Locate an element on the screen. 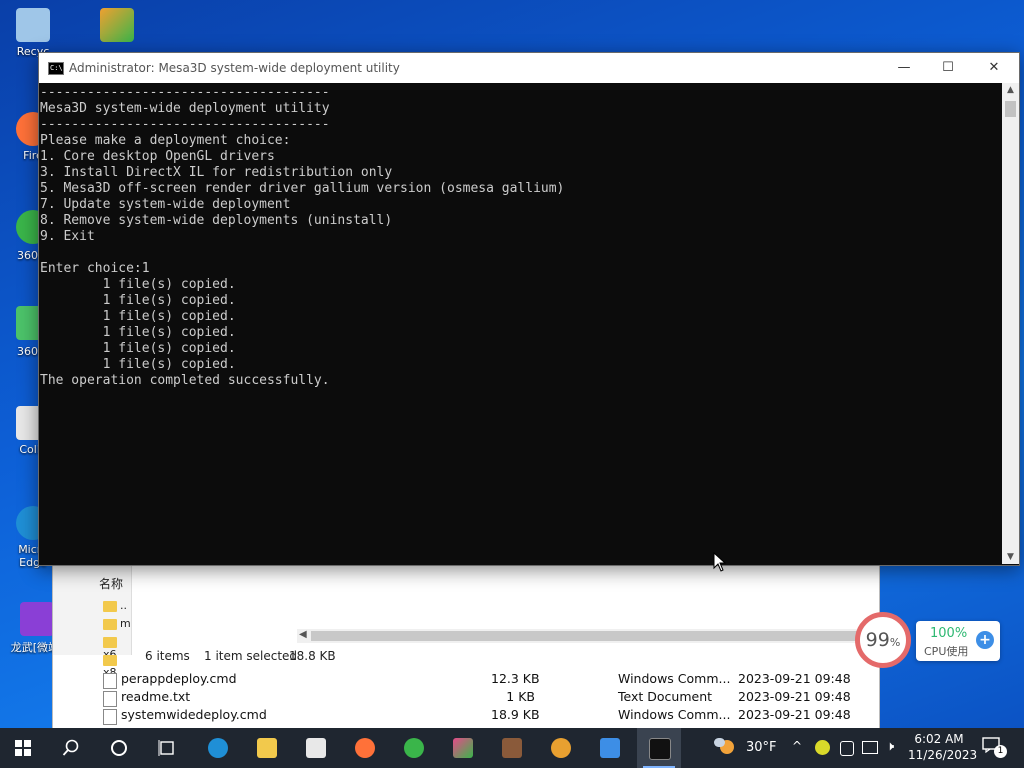 This screenshot has height=768, width=1024. app-icon is located at coordinates (117, 25).